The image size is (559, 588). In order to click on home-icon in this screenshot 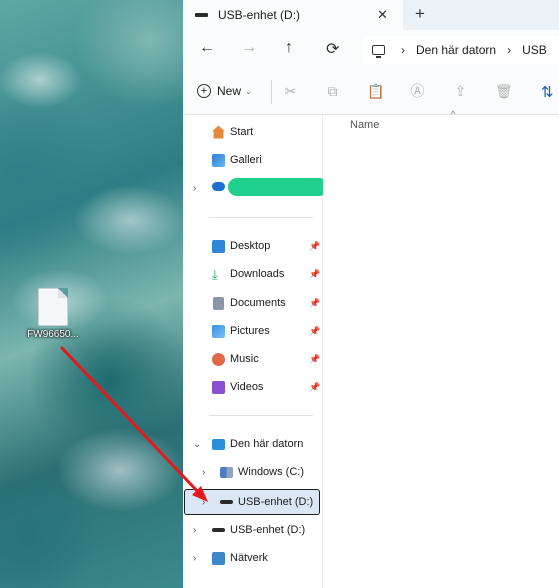, I will do `click(218, 132)`.